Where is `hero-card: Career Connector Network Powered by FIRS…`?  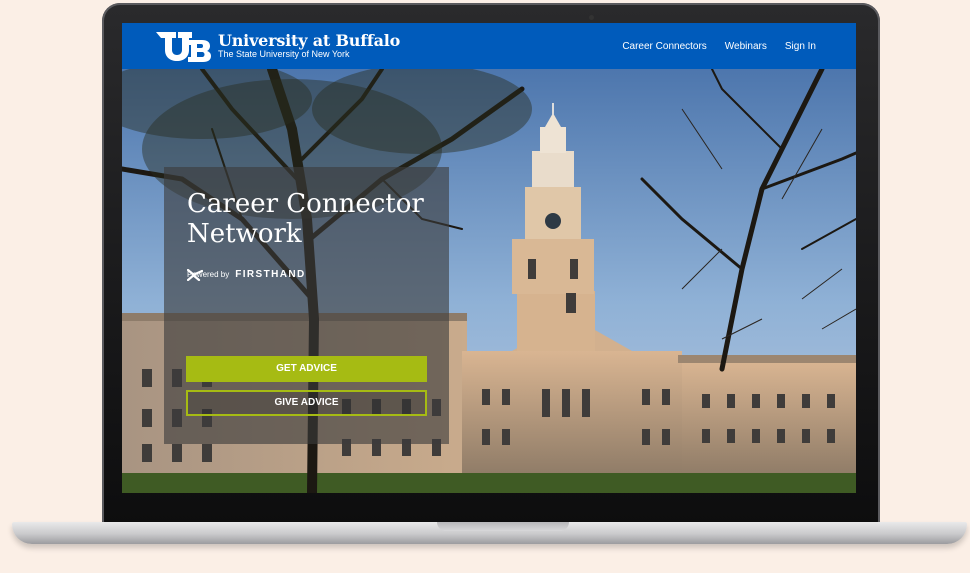
hero-card: Career Connector Network Powered by FIRS… is located at coordinates (306, 305).